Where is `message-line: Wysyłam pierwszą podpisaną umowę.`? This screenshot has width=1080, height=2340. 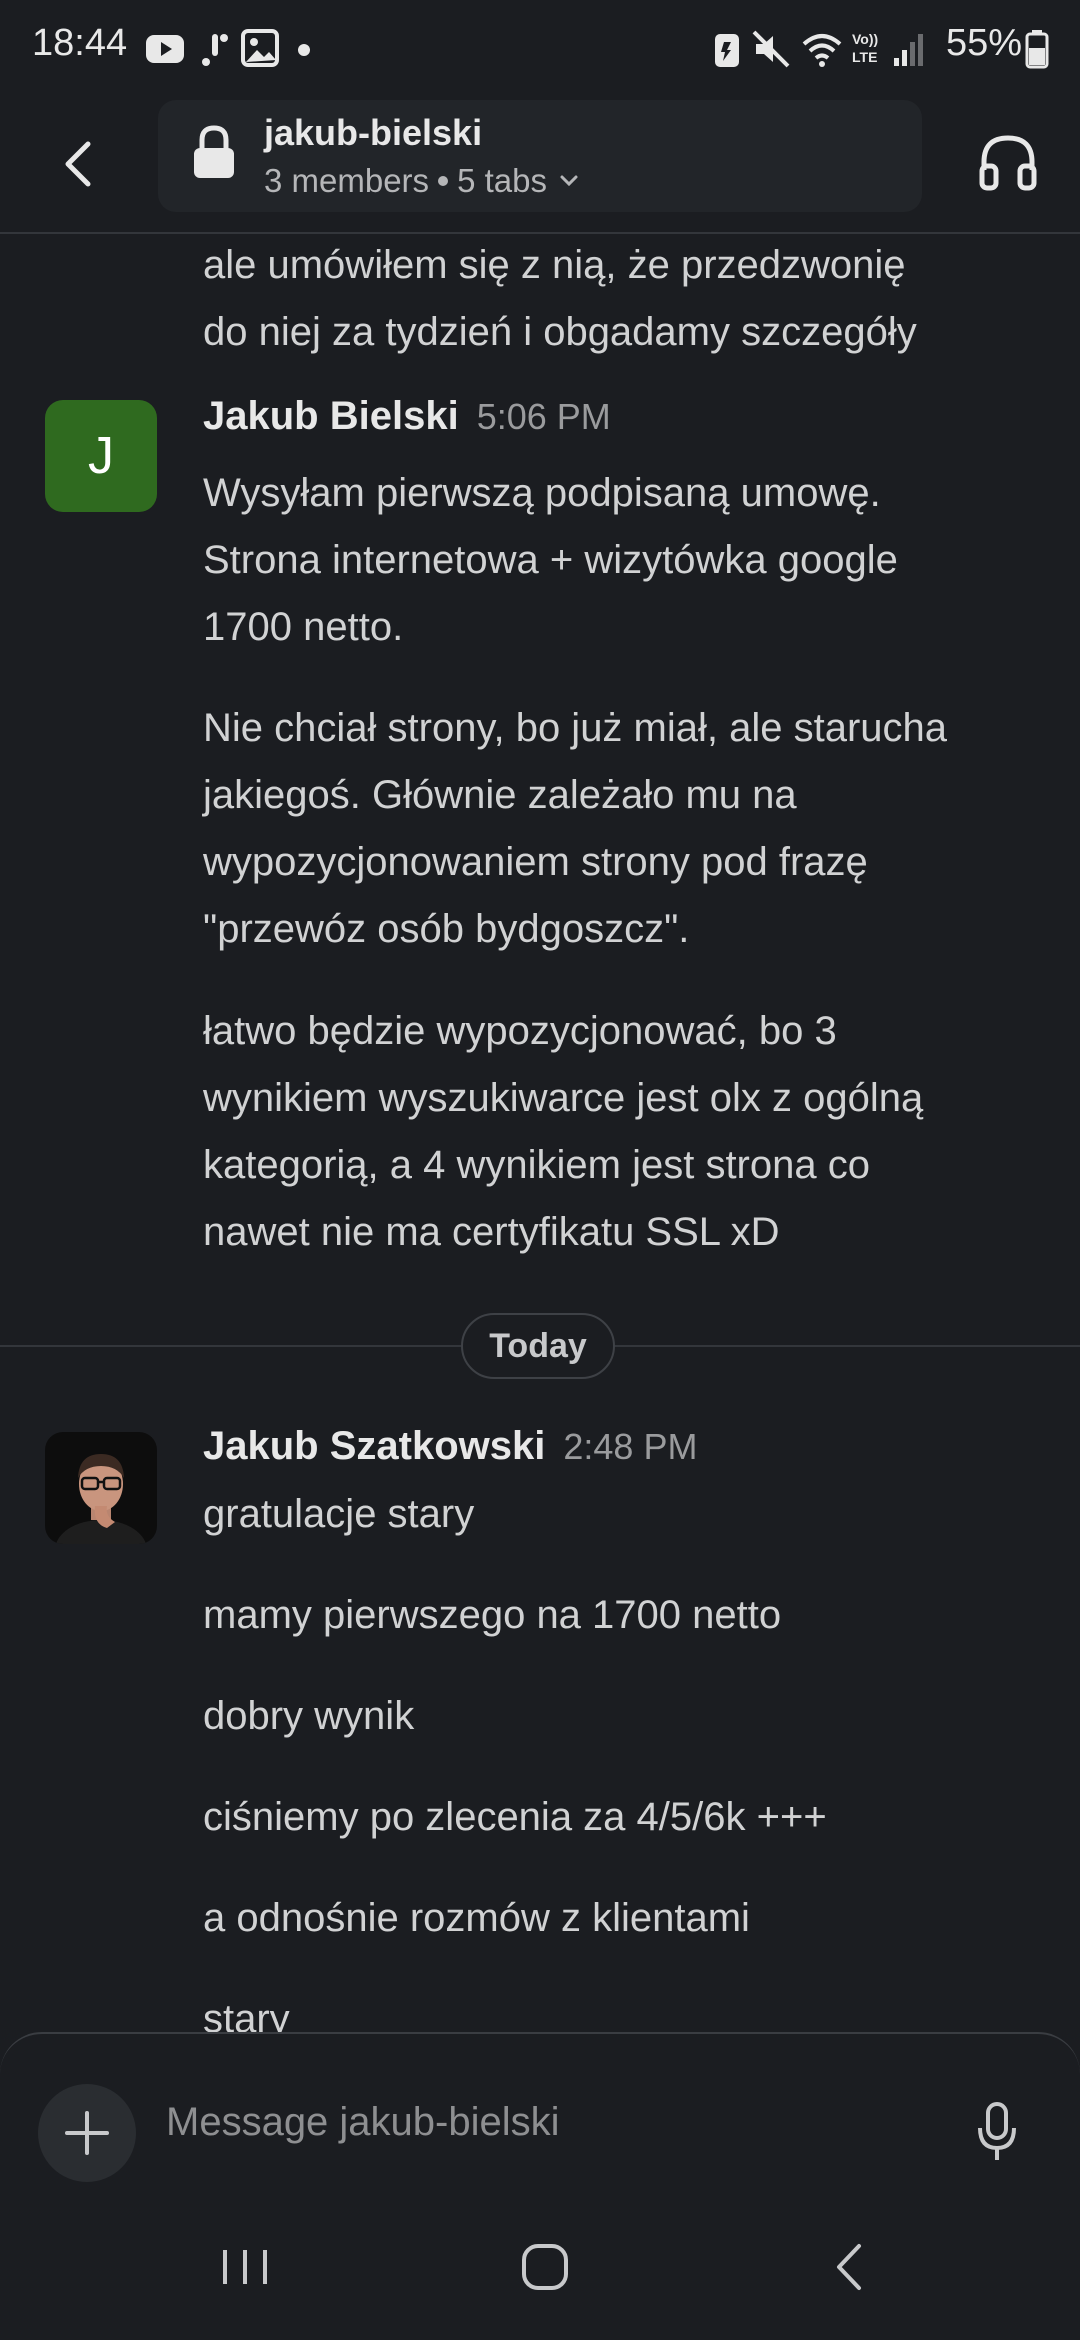 message-line: Wysyłam pierwszą podpisaną umowę. is located at coordinates (542, 493).